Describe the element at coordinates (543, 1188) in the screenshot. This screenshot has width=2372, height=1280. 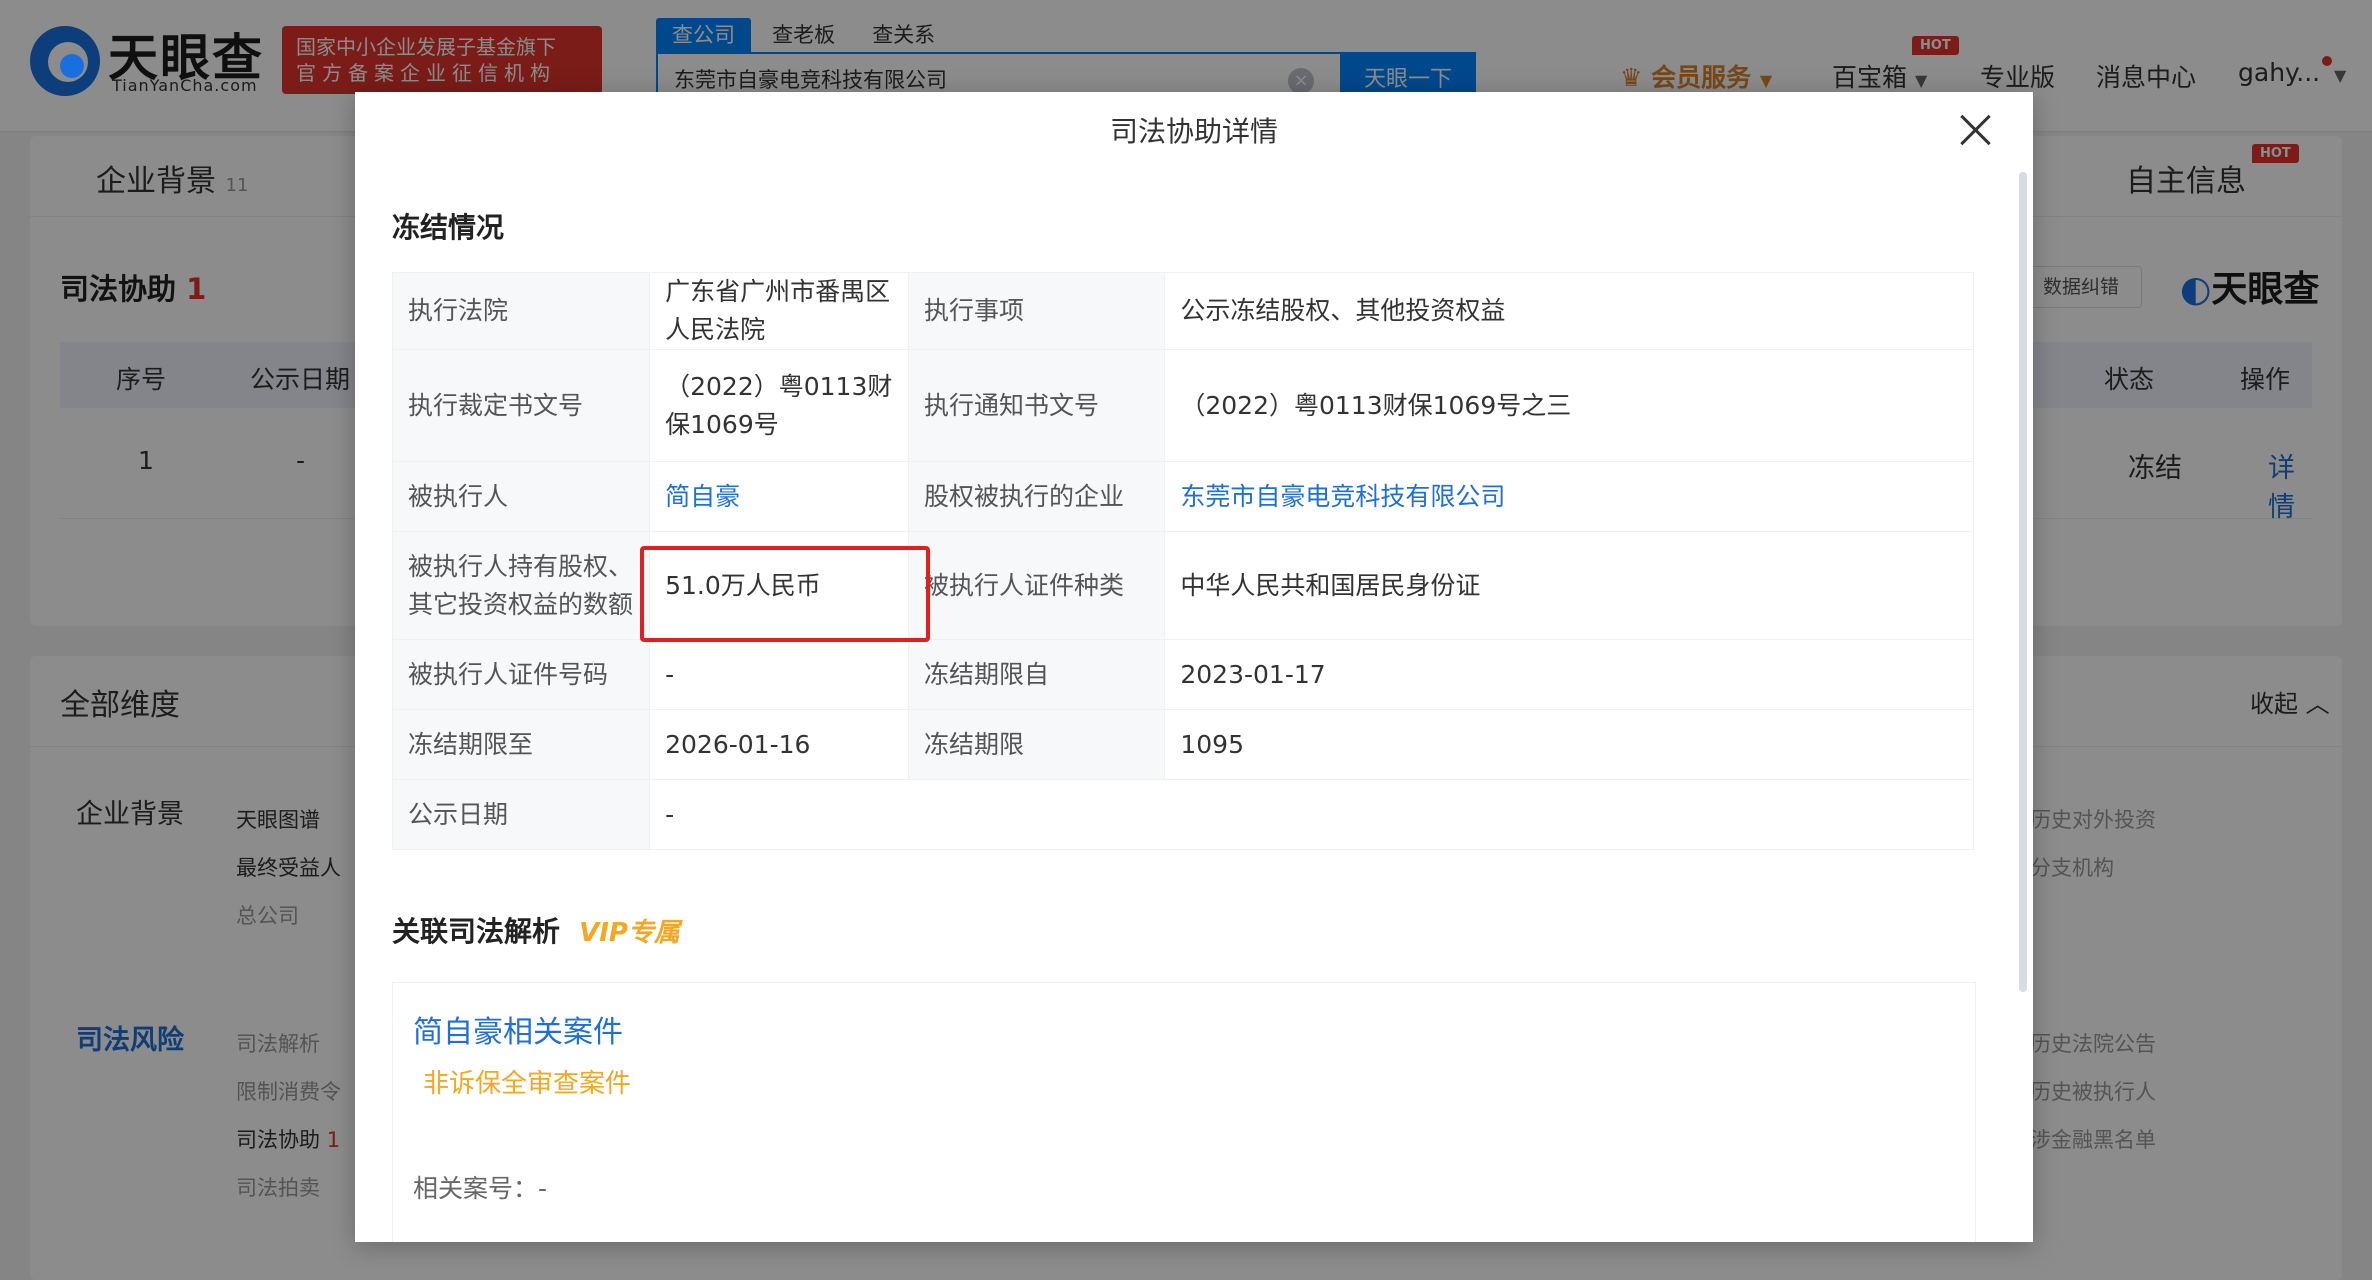
I see `case-number-value: -` at that location.